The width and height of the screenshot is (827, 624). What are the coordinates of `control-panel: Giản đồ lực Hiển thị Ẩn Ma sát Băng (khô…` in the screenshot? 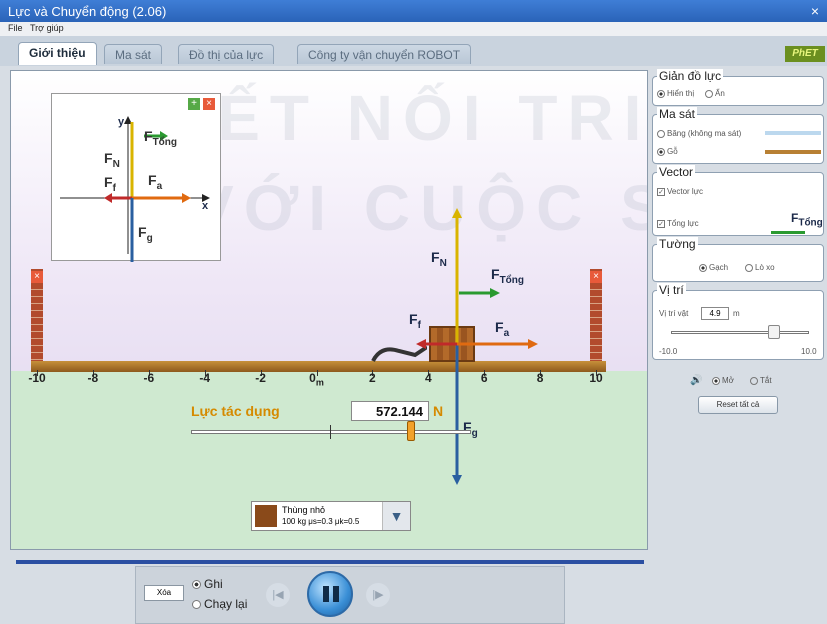 It's located at (739, 244).